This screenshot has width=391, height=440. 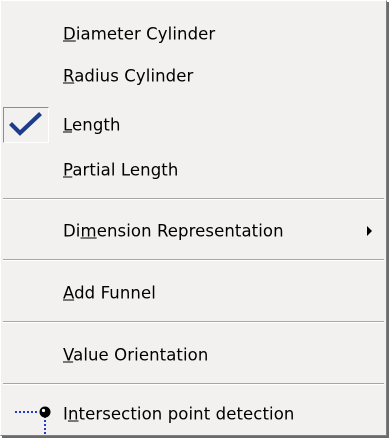 What do you see at coordinates (179, 414) in the screenshot?
I see `menu-item-label: Intersection point detection` at bounding box center [179, 414].